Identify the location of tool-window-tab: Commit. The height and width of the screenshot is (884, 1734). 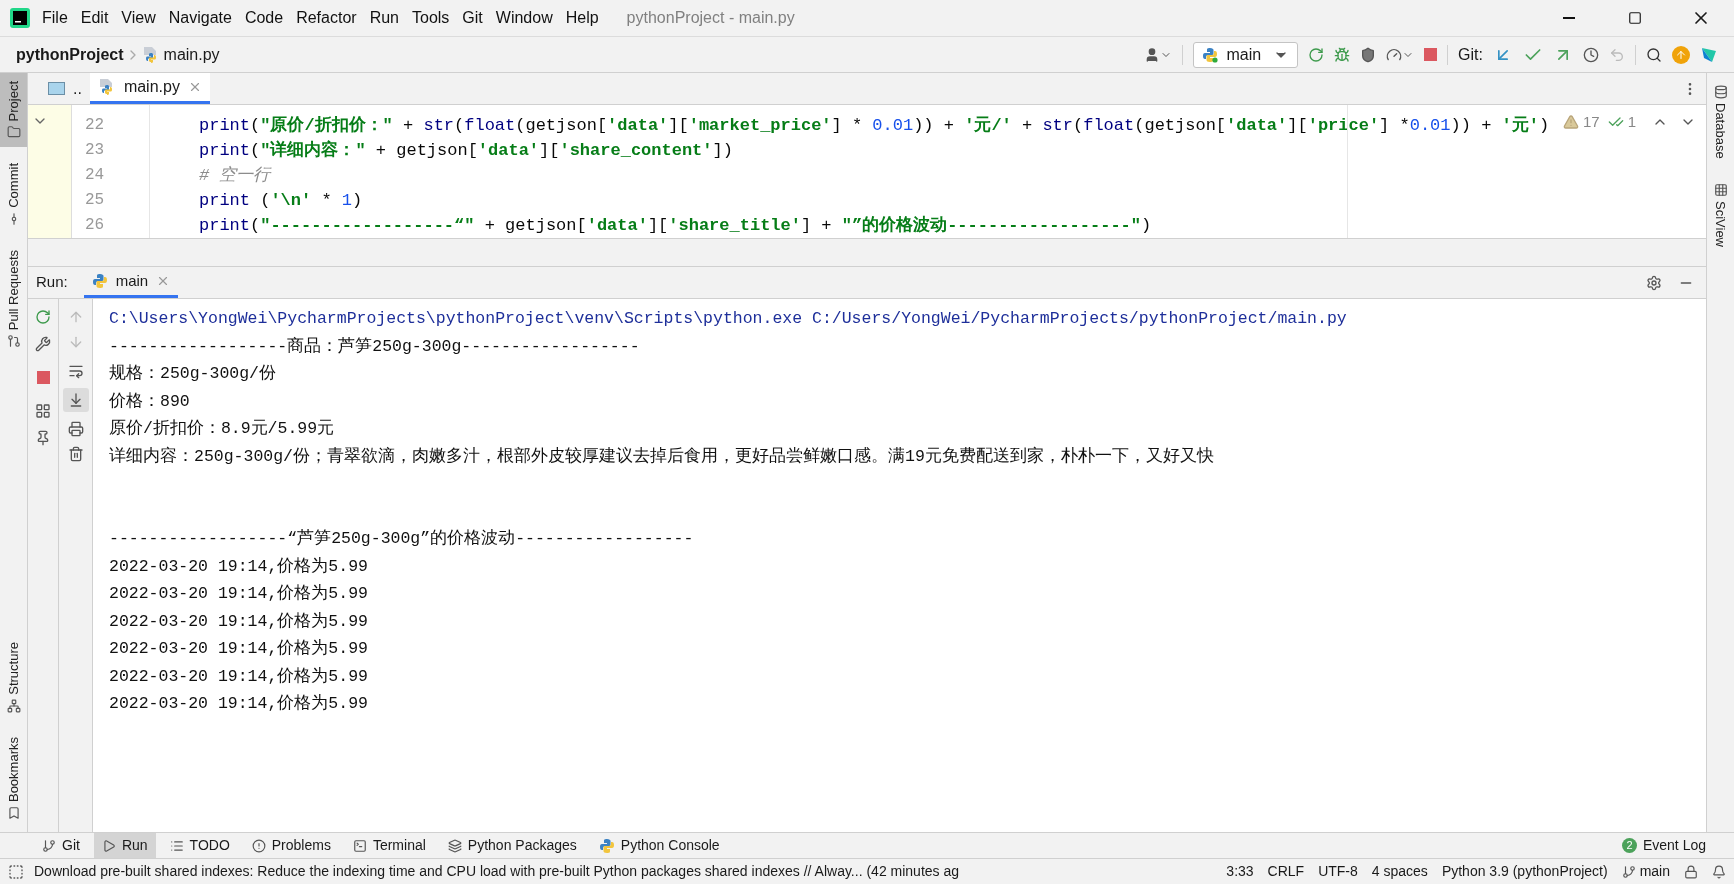
(13, 195).